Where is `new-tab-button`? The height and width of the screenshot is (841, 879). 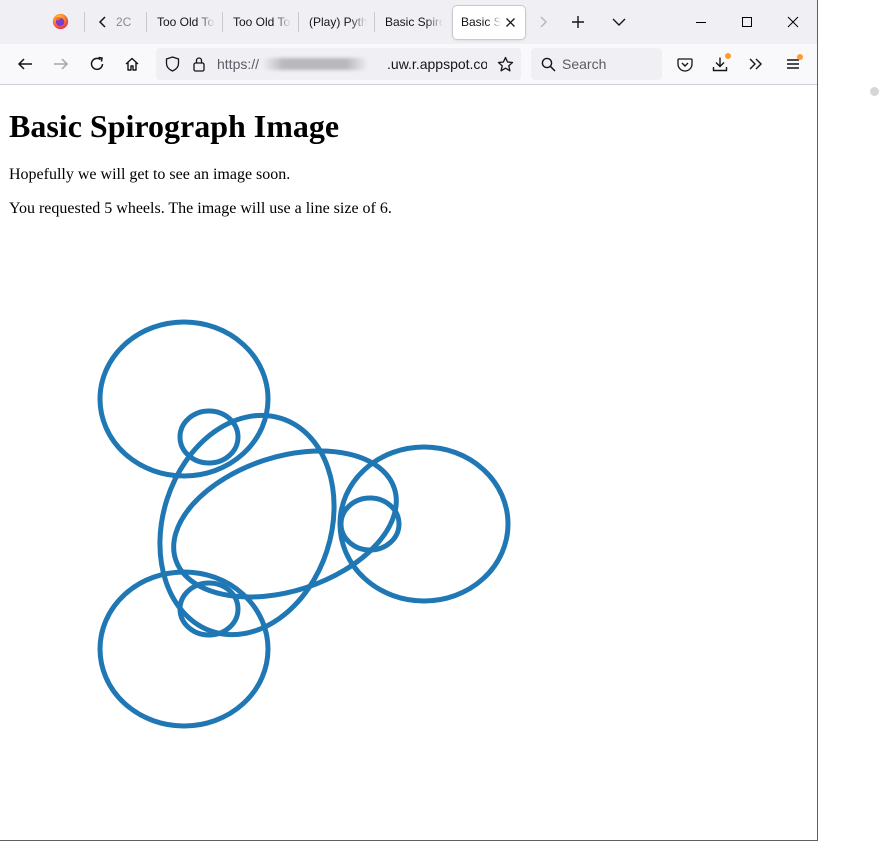 new-tab-button is located at coordinates (578, 22).